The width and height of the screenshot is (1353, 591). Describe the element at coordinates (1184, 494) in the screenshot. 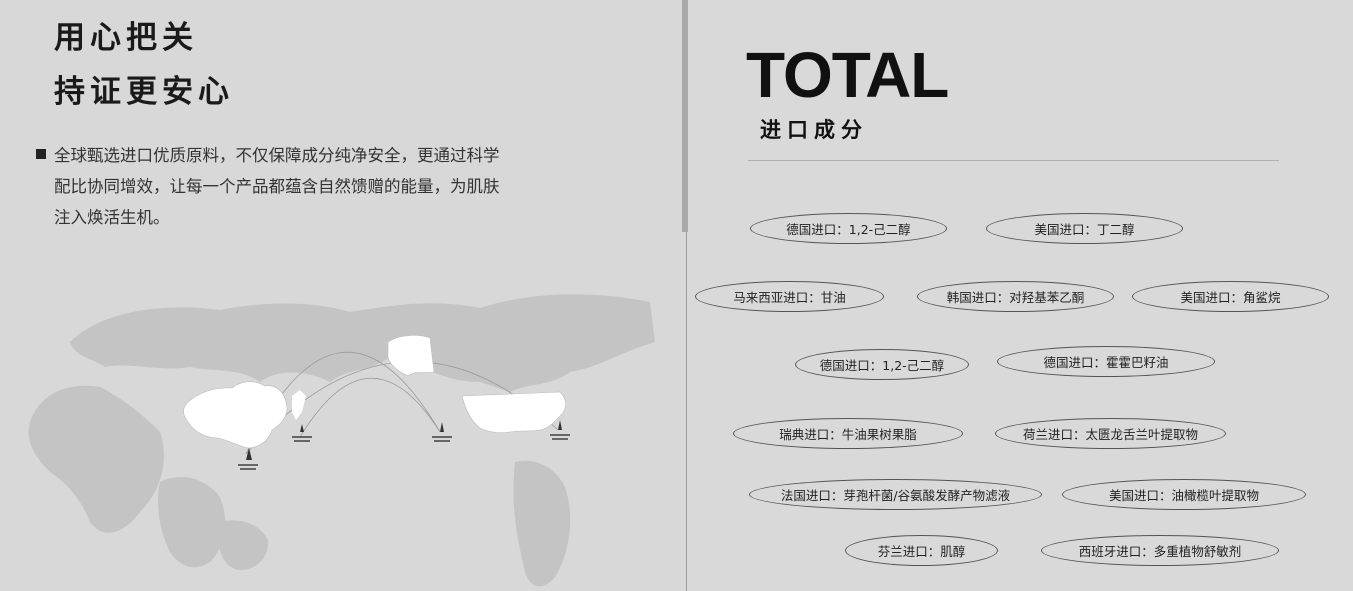

I see `ingredient-pill: 美国进口：油橄榄叶提取物` at that location.